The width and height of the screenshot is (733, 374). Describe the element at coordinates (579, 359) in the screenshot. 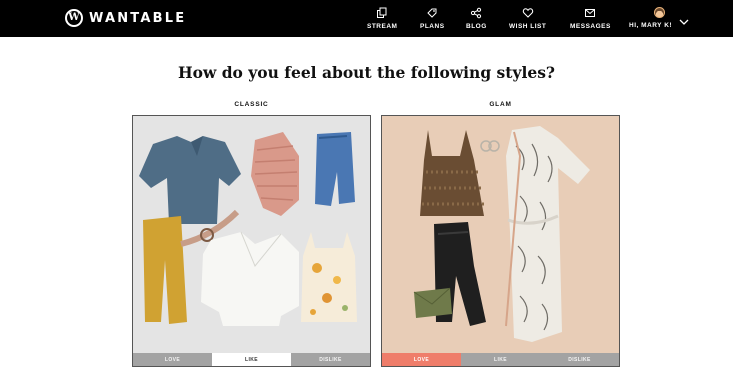

I see `rating-dislike-glam: DISLIKE` at that location.